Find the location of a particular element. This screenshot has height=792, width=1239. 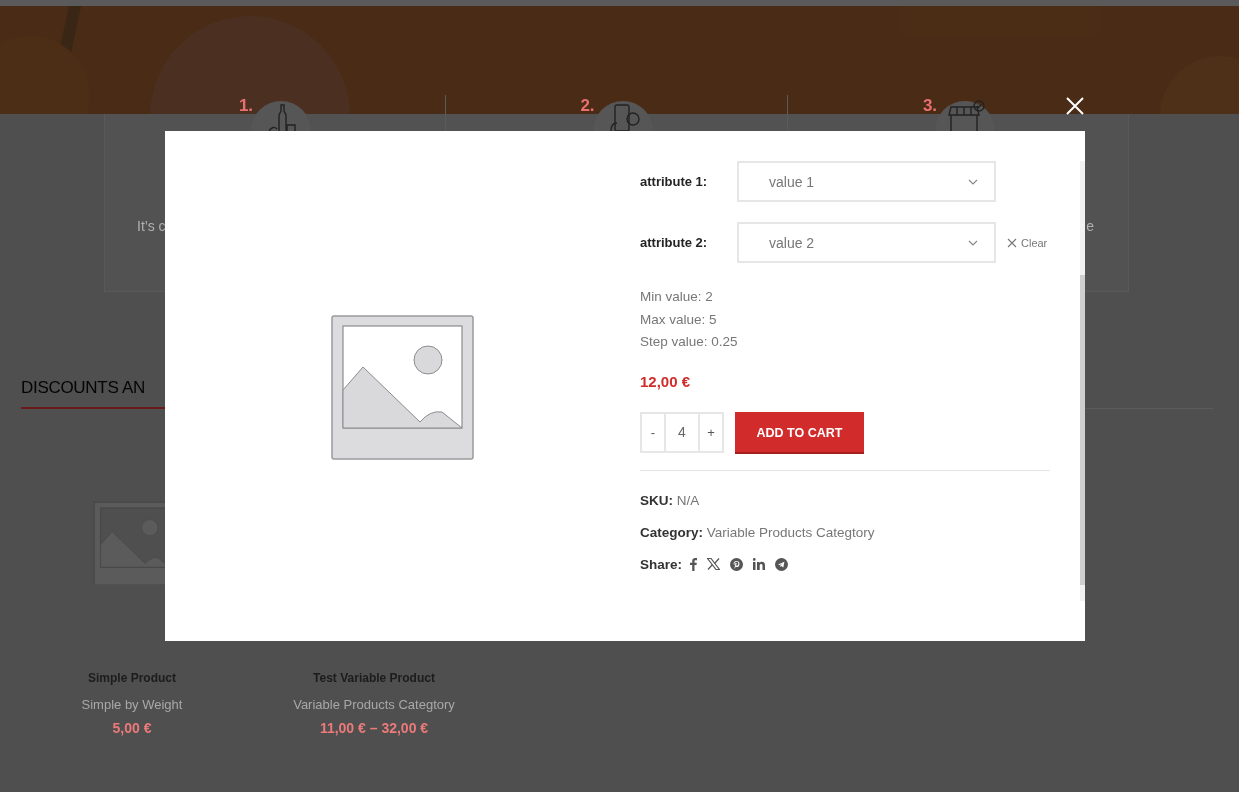

quantity-input: 4 is located at coordinates (682, 432).